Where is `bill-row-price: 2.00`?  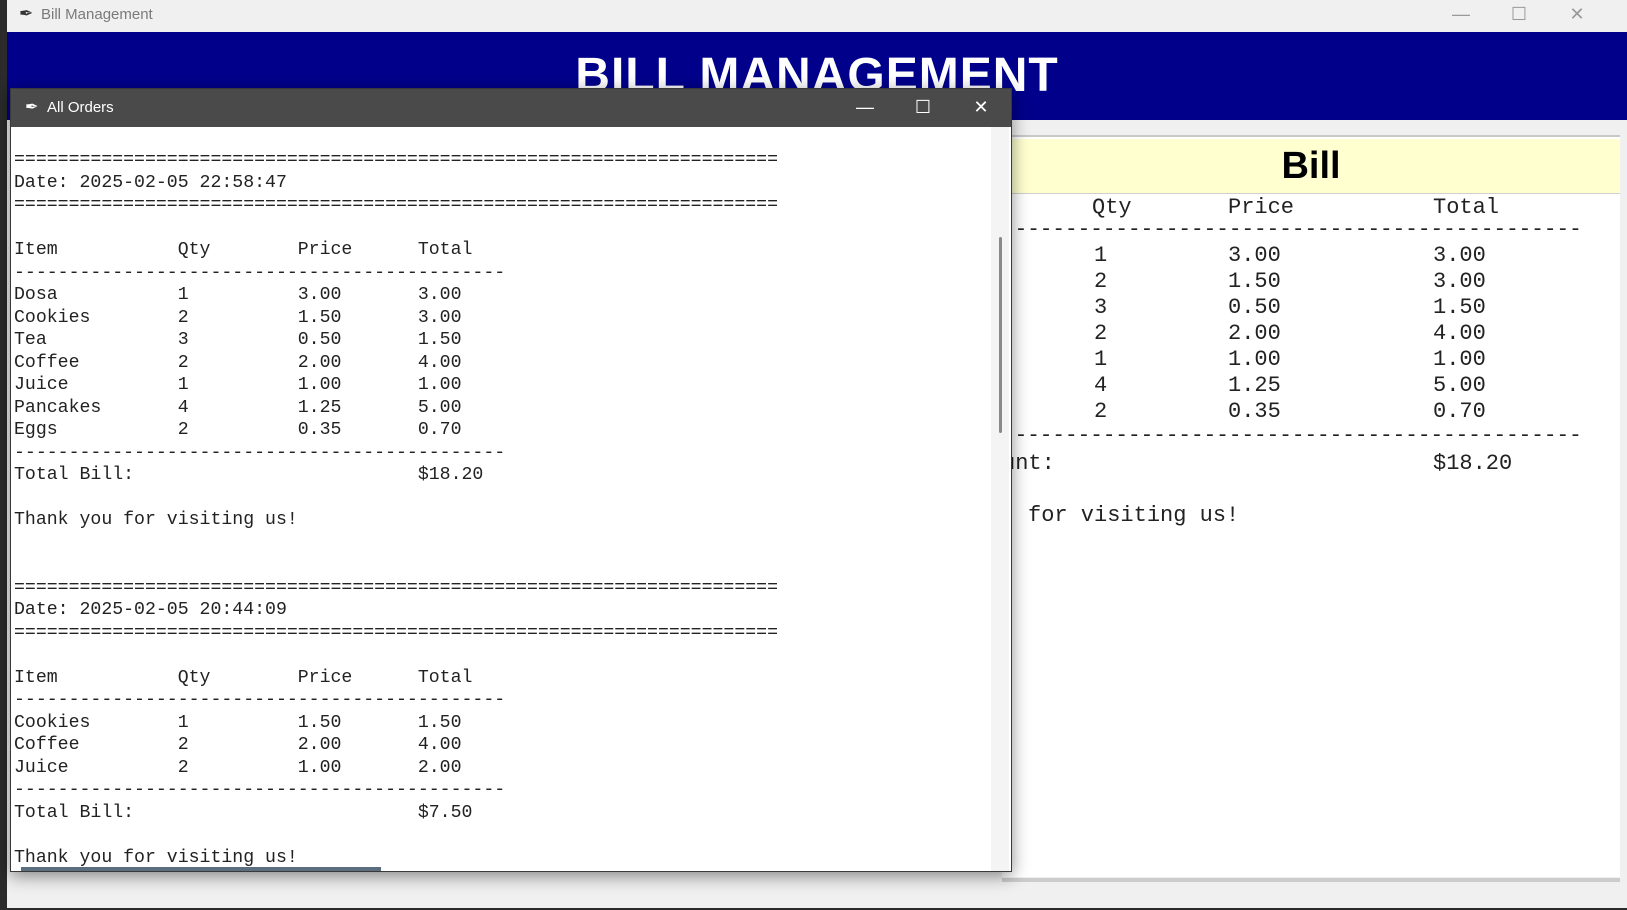 bill-row-price: 2.00 is located at coordinates (1254, 333).